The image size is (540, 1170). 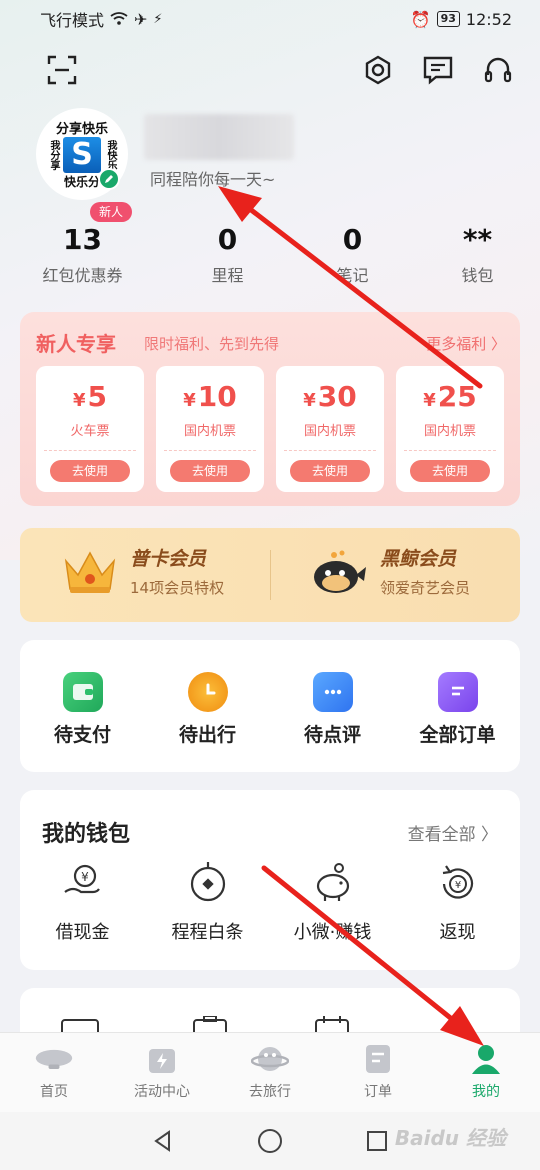 I want to click on tab-label: 去旅行, so click(x=270, y=1092).